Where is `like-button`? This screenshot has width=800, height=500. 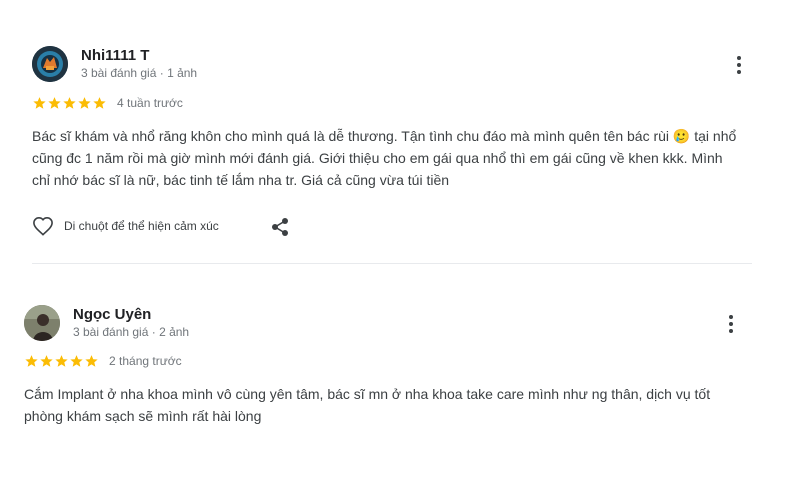
like-button is located at coordinates (43, 226).